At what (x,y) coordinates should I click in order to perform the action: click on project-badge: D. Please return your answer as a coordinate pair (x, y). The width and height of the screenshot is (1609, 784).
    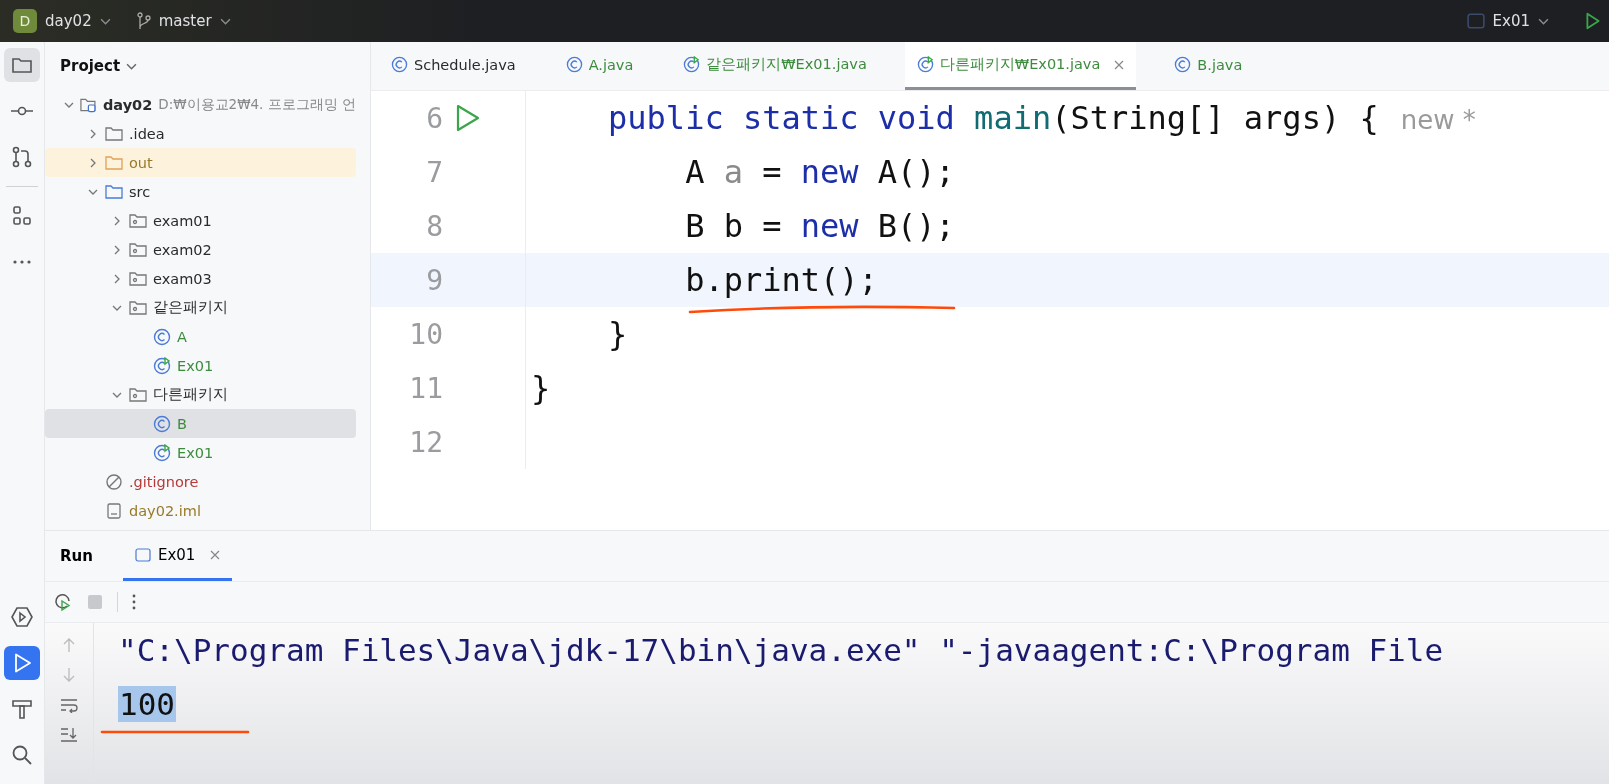
    Looking at the image, I should click on (25, 21).